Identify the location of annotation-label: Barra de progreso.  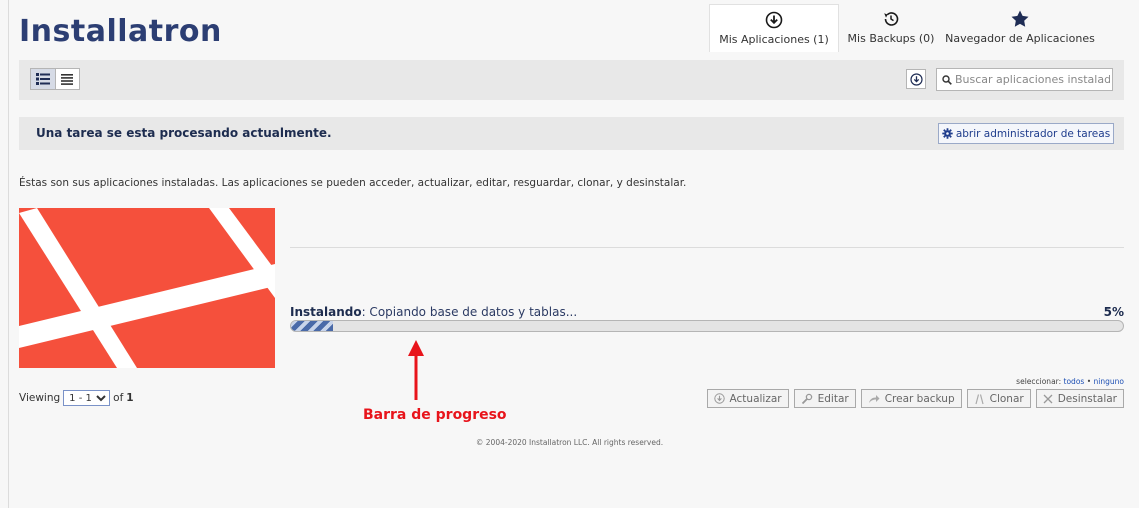
(435, 415).